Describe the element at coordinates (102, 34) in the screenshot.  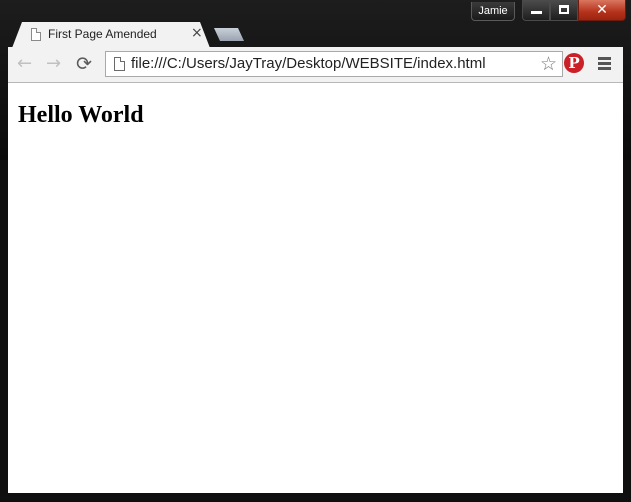
I see `tab-title: First Page Amended` at that location.